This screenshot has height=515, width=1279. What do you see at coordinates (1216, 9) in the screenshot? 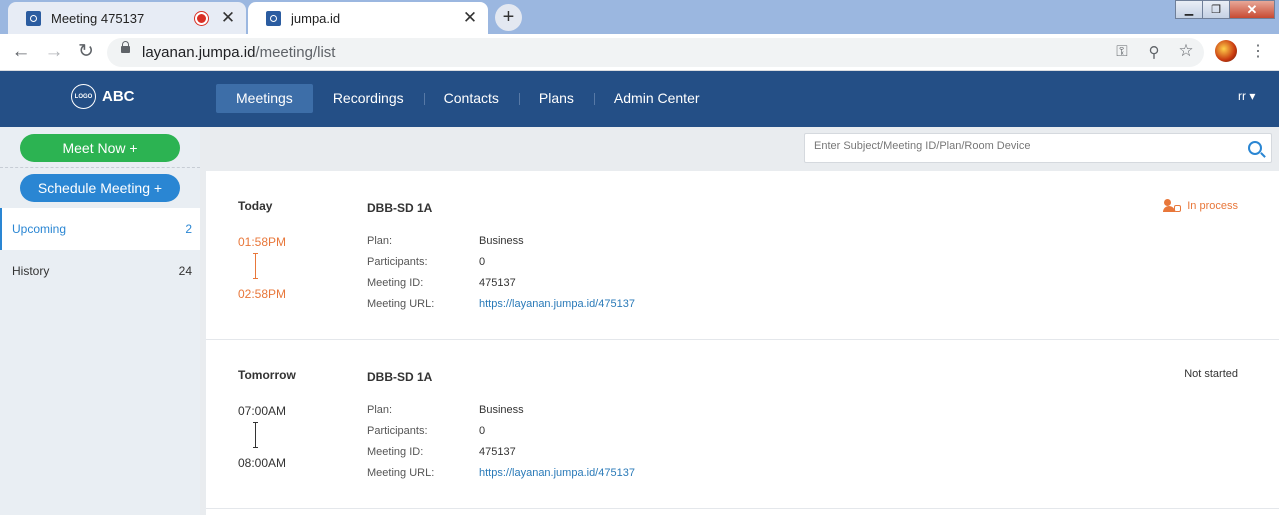
I see `maximize-button: ❐` at bounding box center [1216, 9].